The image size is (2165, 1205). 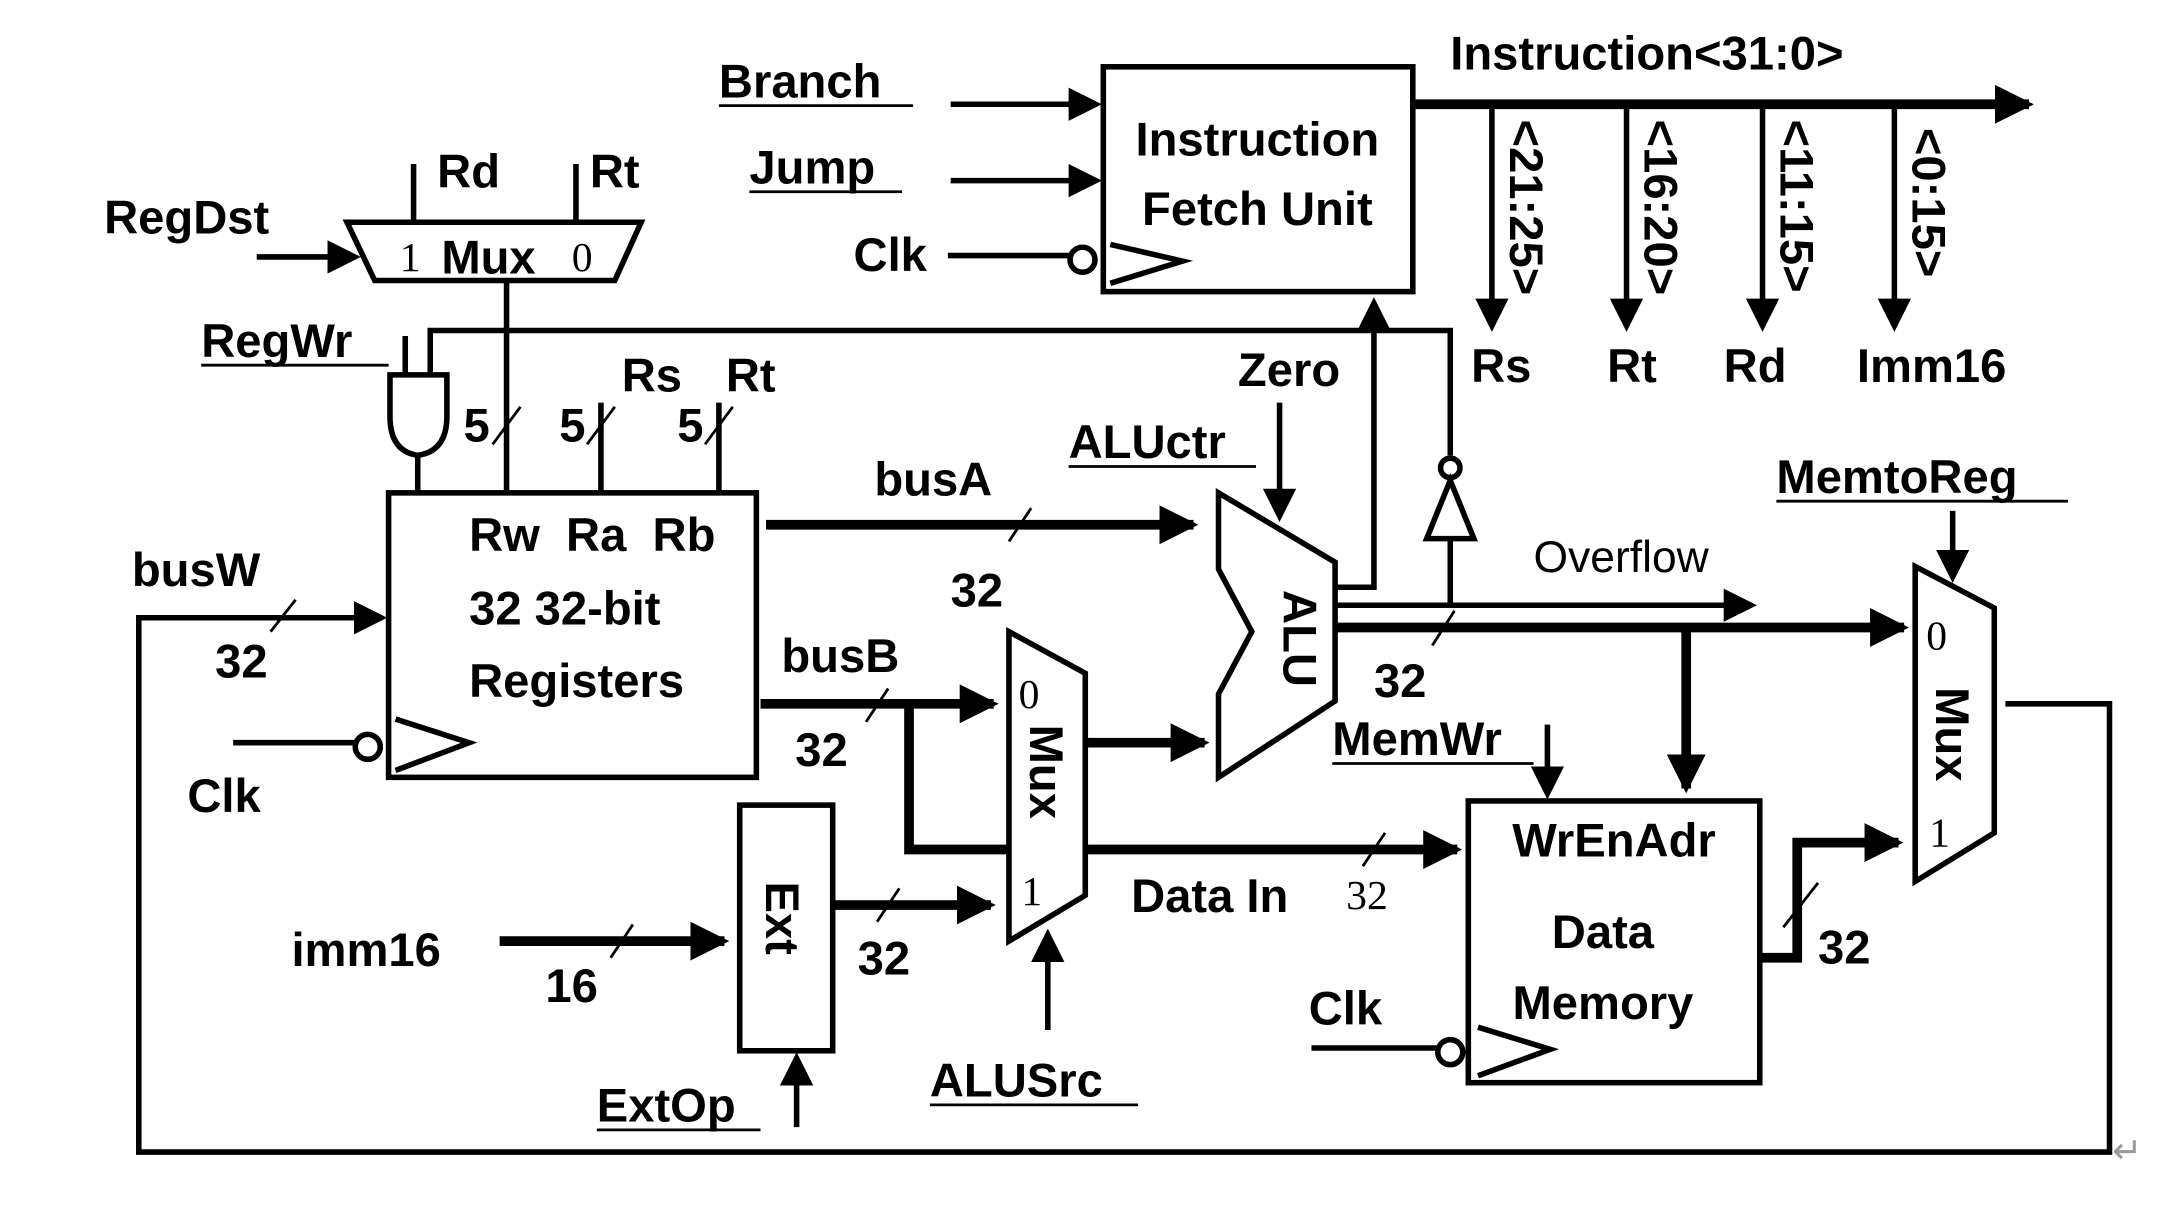 I want to click on field-rd: Rd, so click(x=1755, y=365).